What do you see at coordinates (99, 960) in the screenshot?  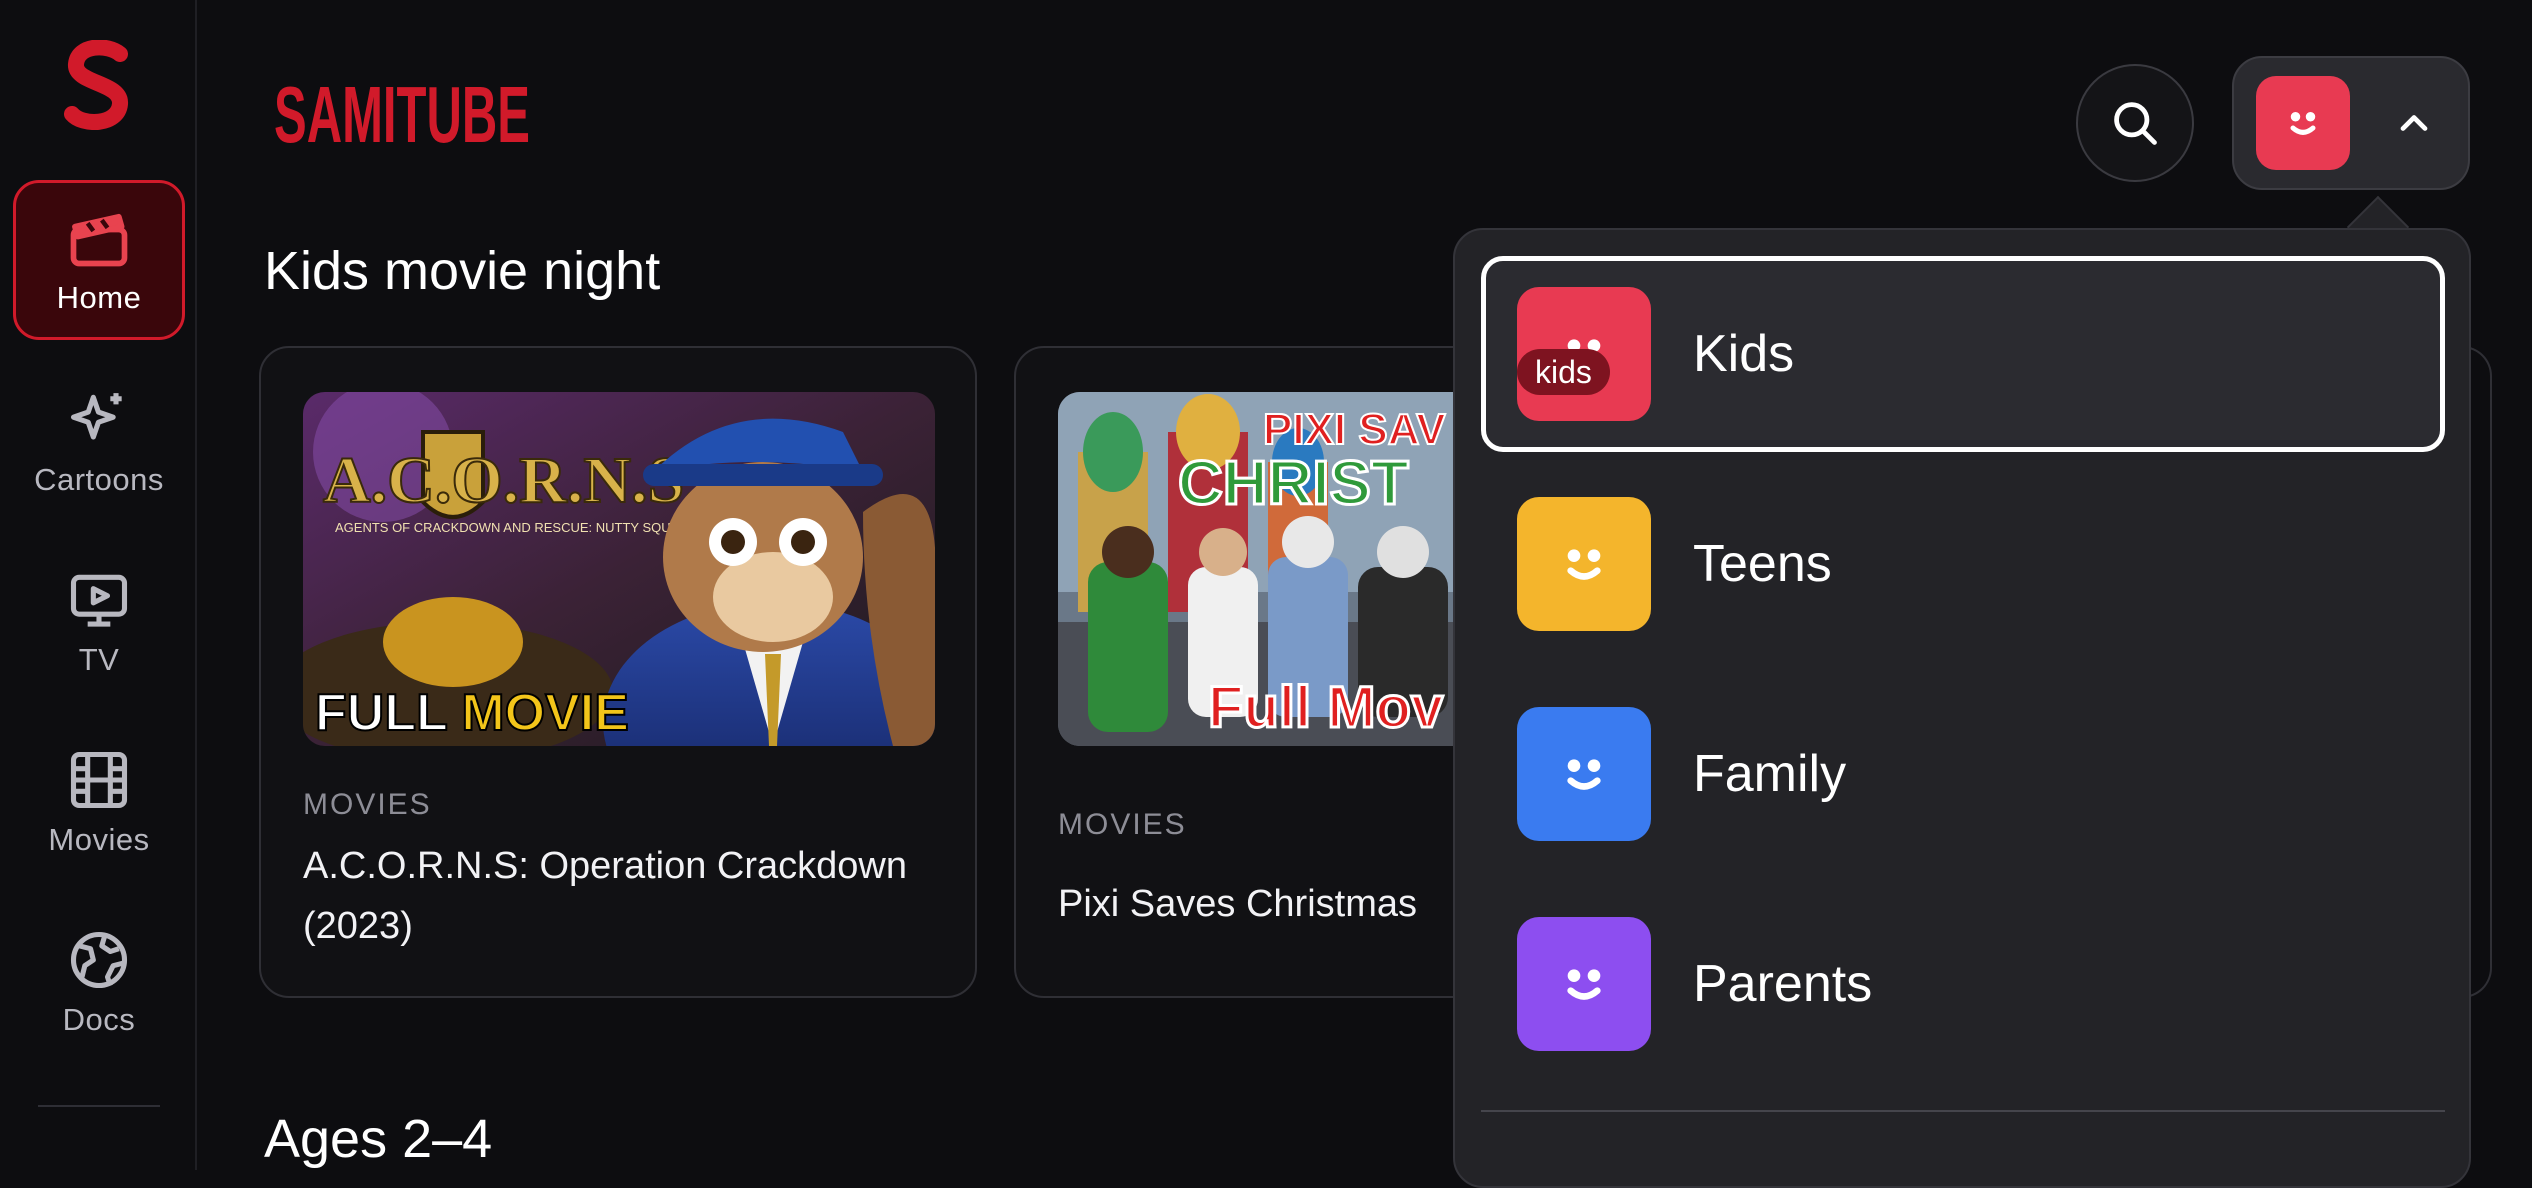 I see `globe-icon` at bounding box center [99, 960].